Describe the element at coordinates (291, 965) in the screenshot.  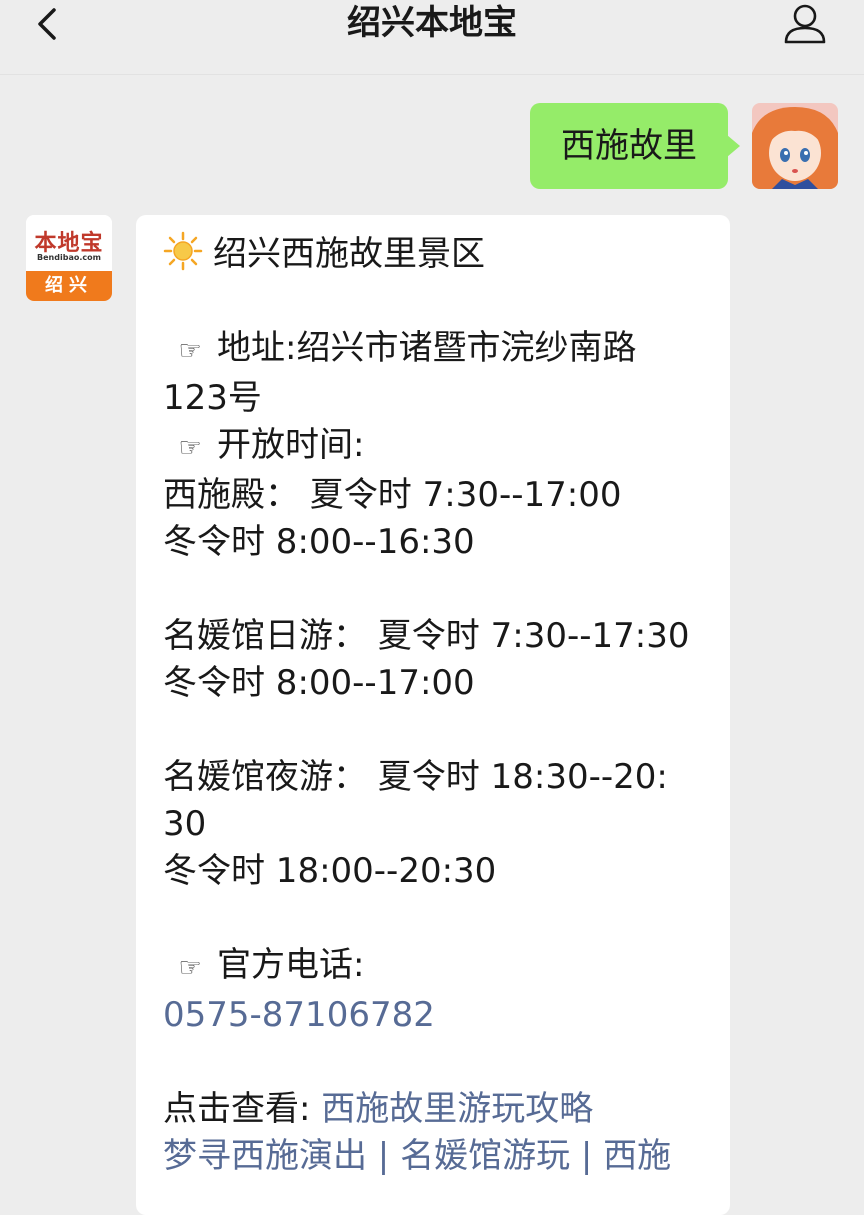
I see `phone-label: 官方电话:` at that location.